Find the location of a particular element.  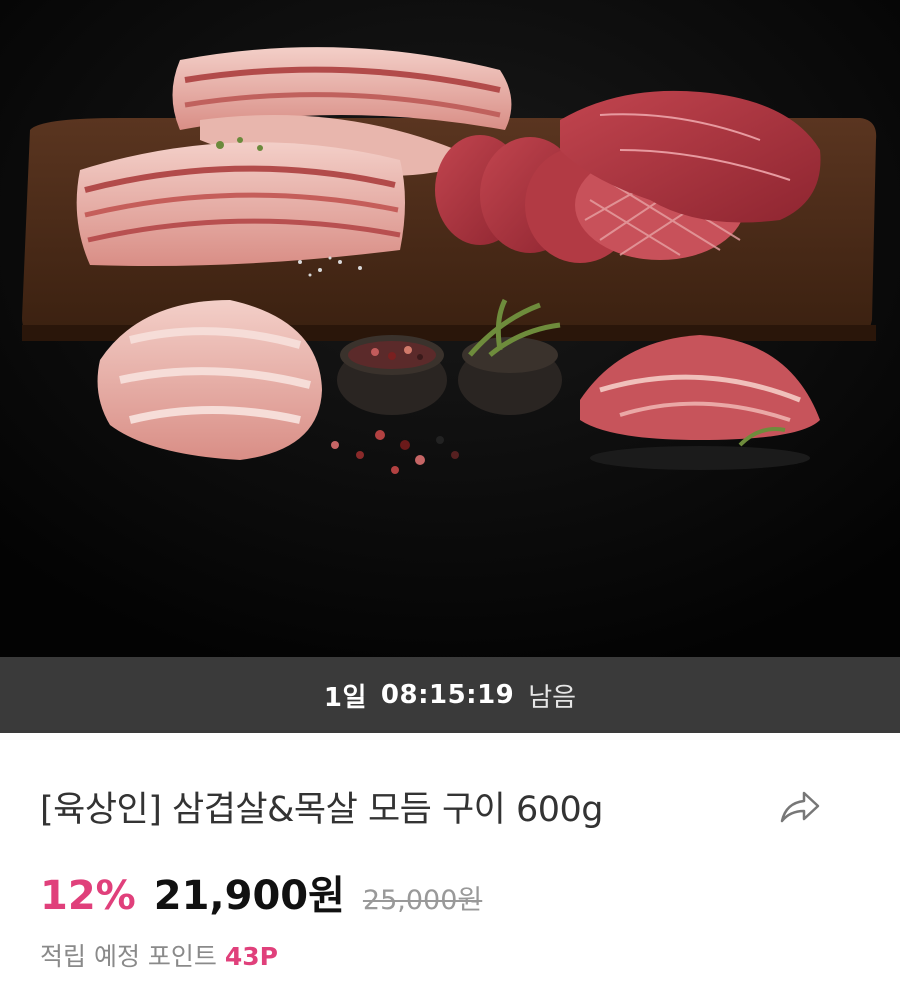

discount-rate: 12% is located at coordinates (88, 896).